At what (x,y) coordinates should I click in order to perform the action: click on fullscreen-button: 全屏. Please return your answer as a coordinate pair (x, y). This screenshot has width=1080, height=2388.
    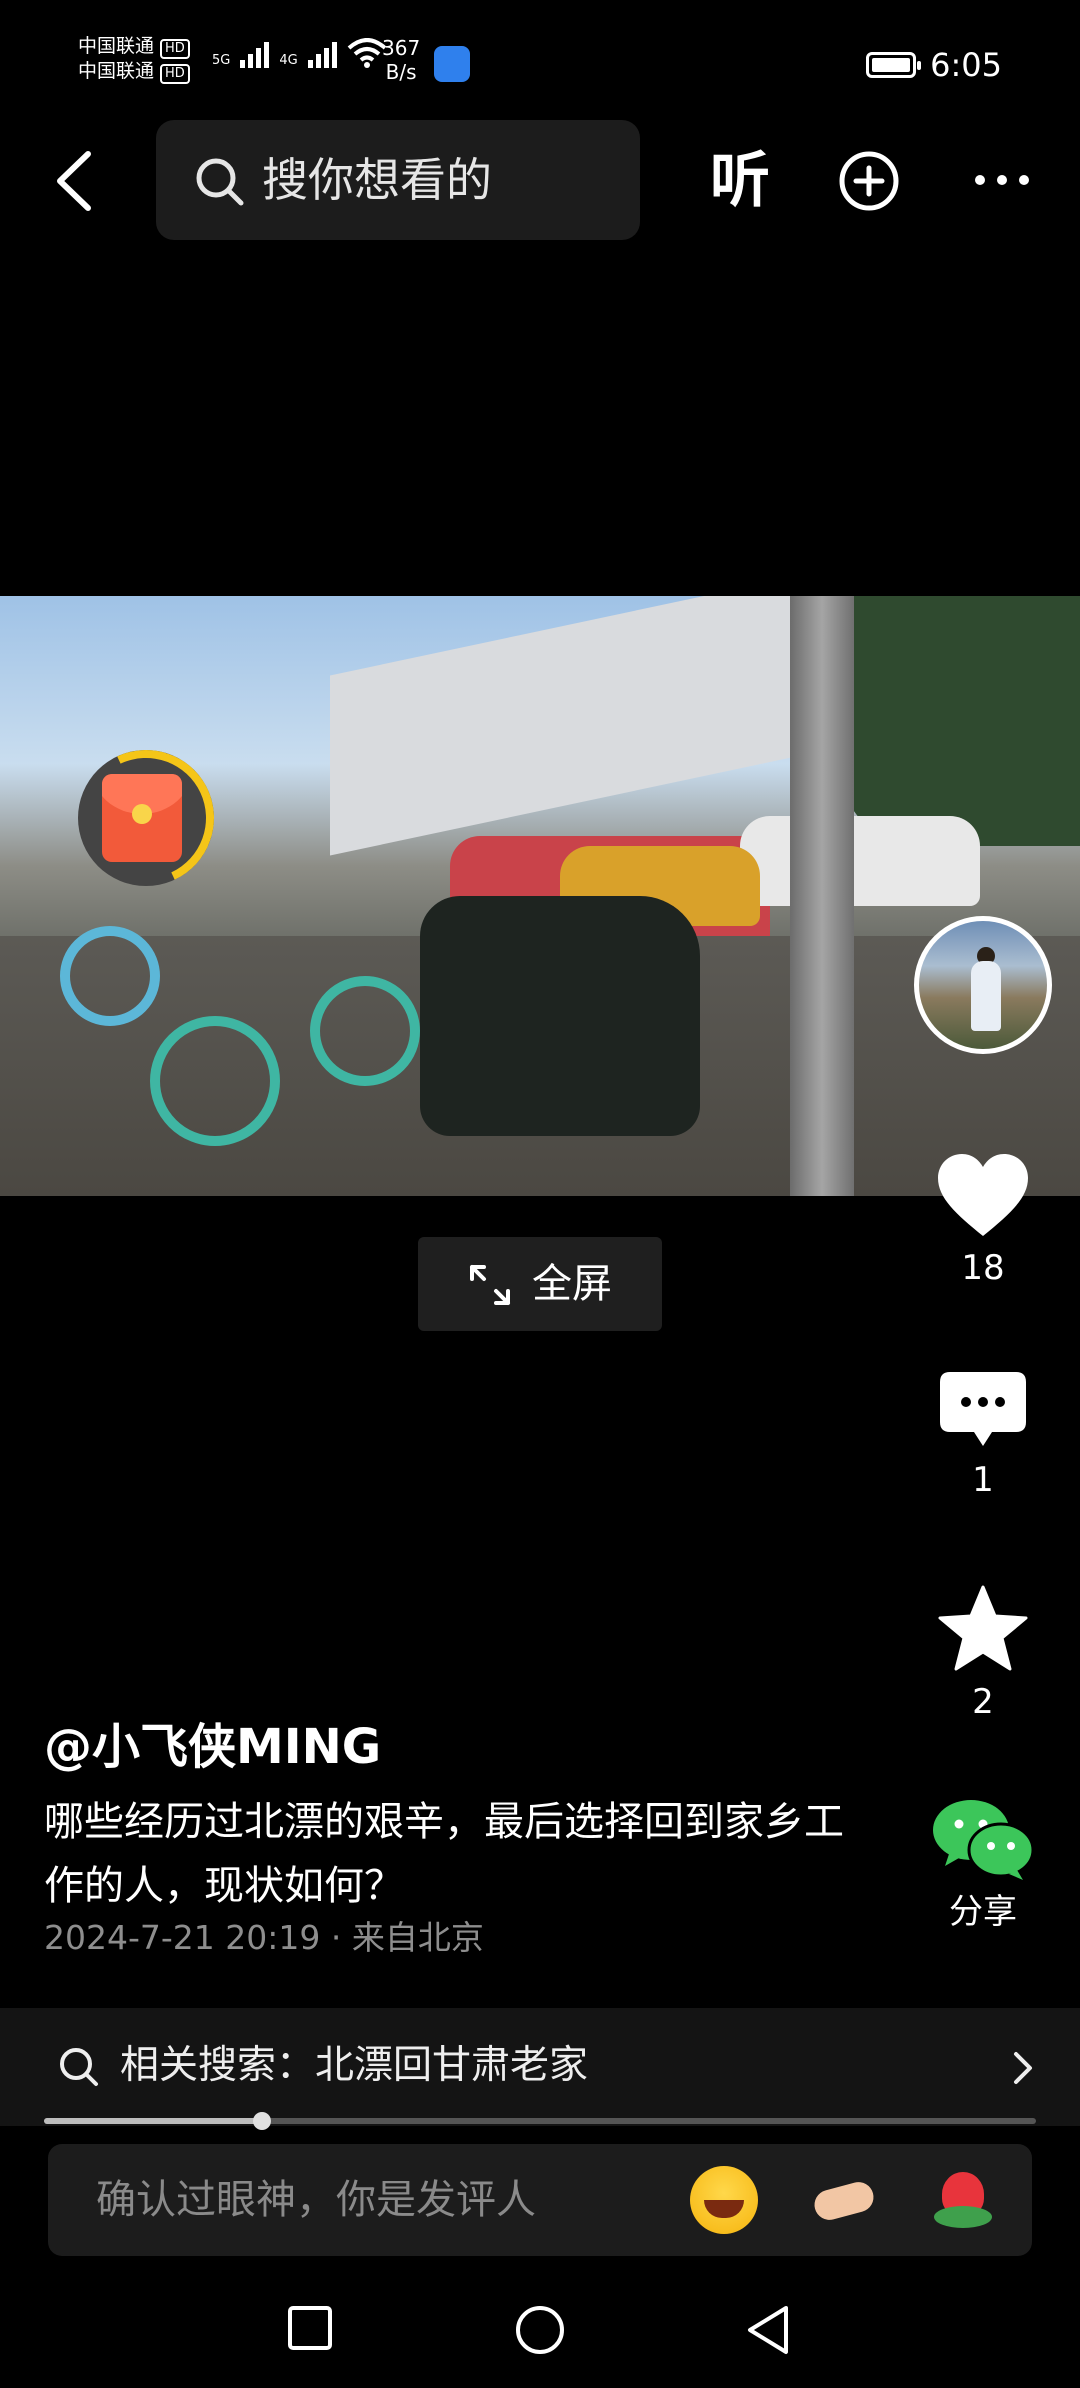
    Looking at the image, I should click on (540, 1284).